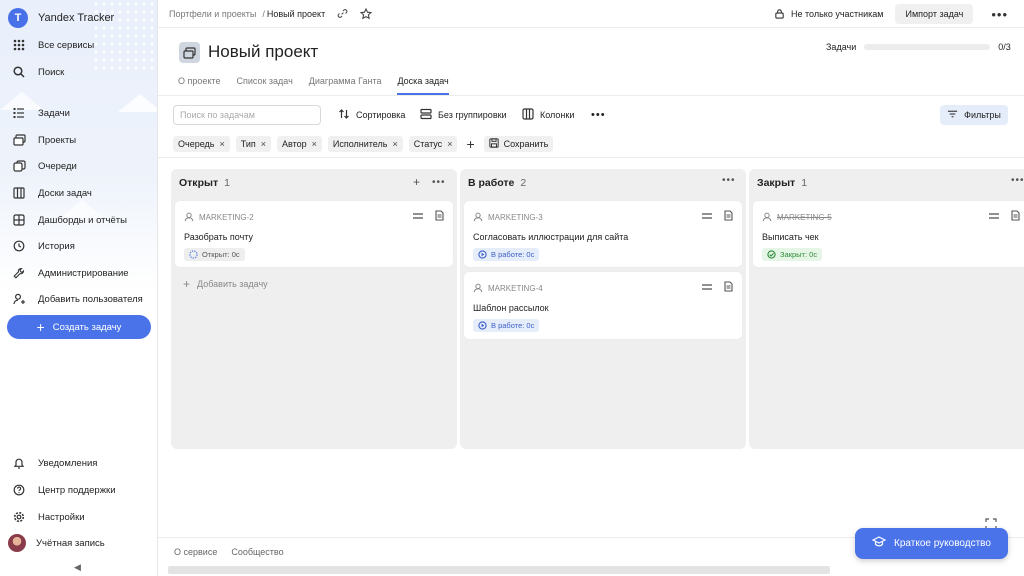  I want to click on access-toggle: Не только участникам, so click(828, 14).